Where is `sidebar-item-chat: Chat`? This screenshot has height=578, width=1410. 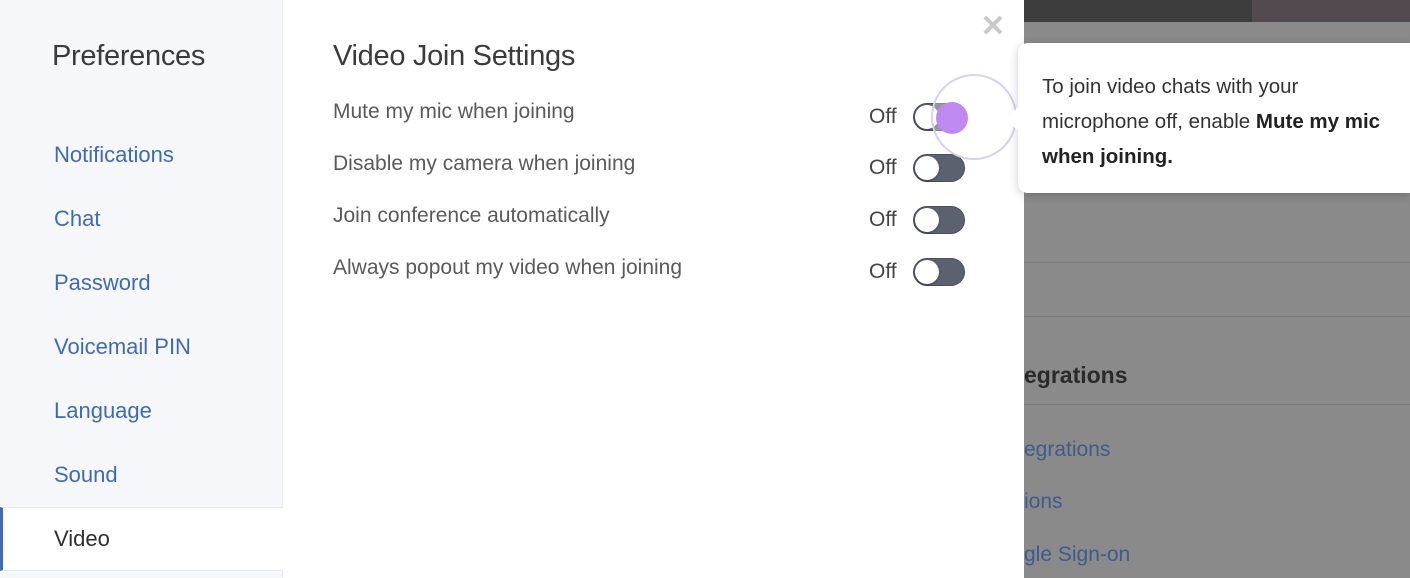 sidebar-item-chat: Chat is located at coordinates (141, 219).